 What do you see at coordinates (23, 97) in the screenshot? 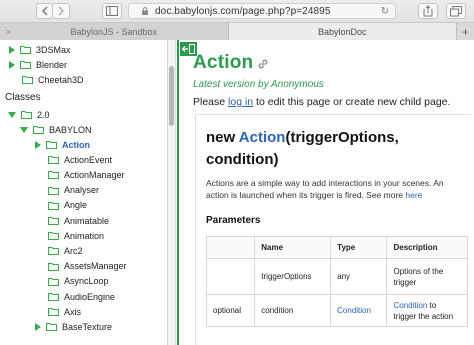
I see `classes-section-label: Classes` at bounding box center [23, 97].